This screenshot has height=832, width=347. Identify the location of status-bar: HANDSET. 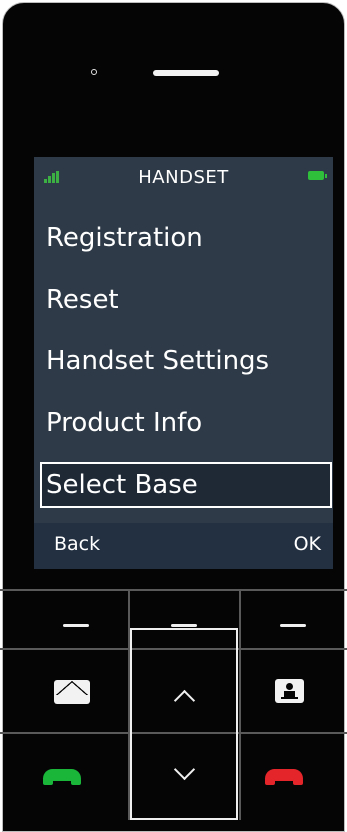
(183, 179).